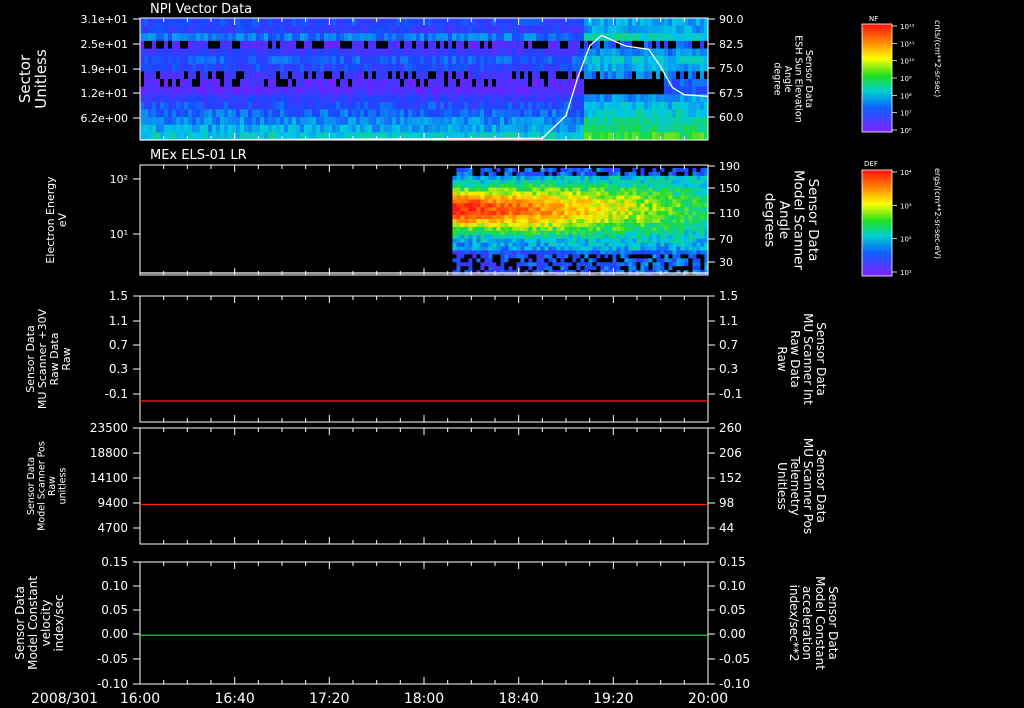  What do you see at coordinates (424, 623) in the screenshot?
I see `velocity-frame` at bounding box center [424, 623].